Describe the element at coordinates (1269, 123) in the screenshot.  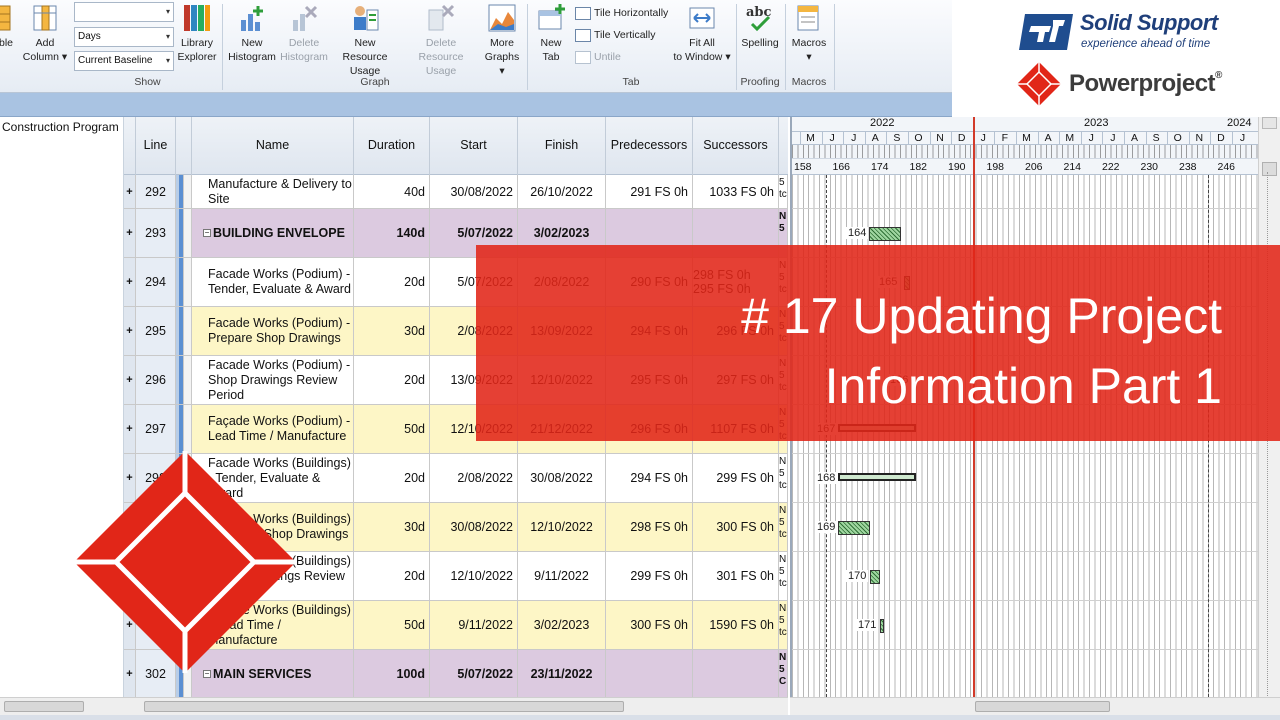
I see `scroll-up-arrow` at that location.